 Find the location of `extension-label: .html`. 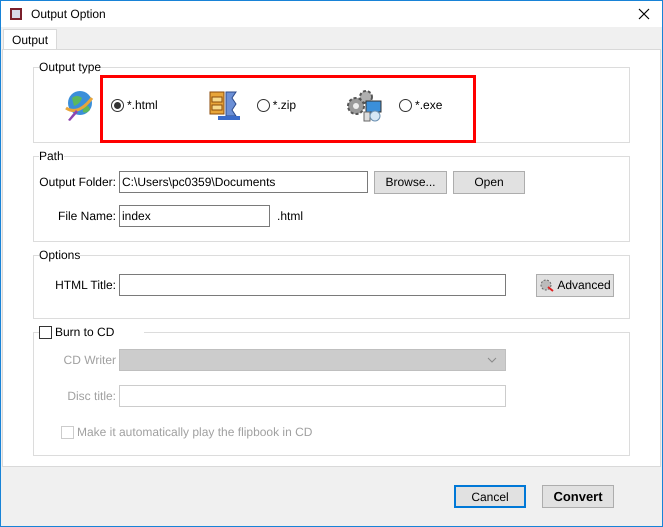

extension-label: .html is located at coordinates (290, 216).